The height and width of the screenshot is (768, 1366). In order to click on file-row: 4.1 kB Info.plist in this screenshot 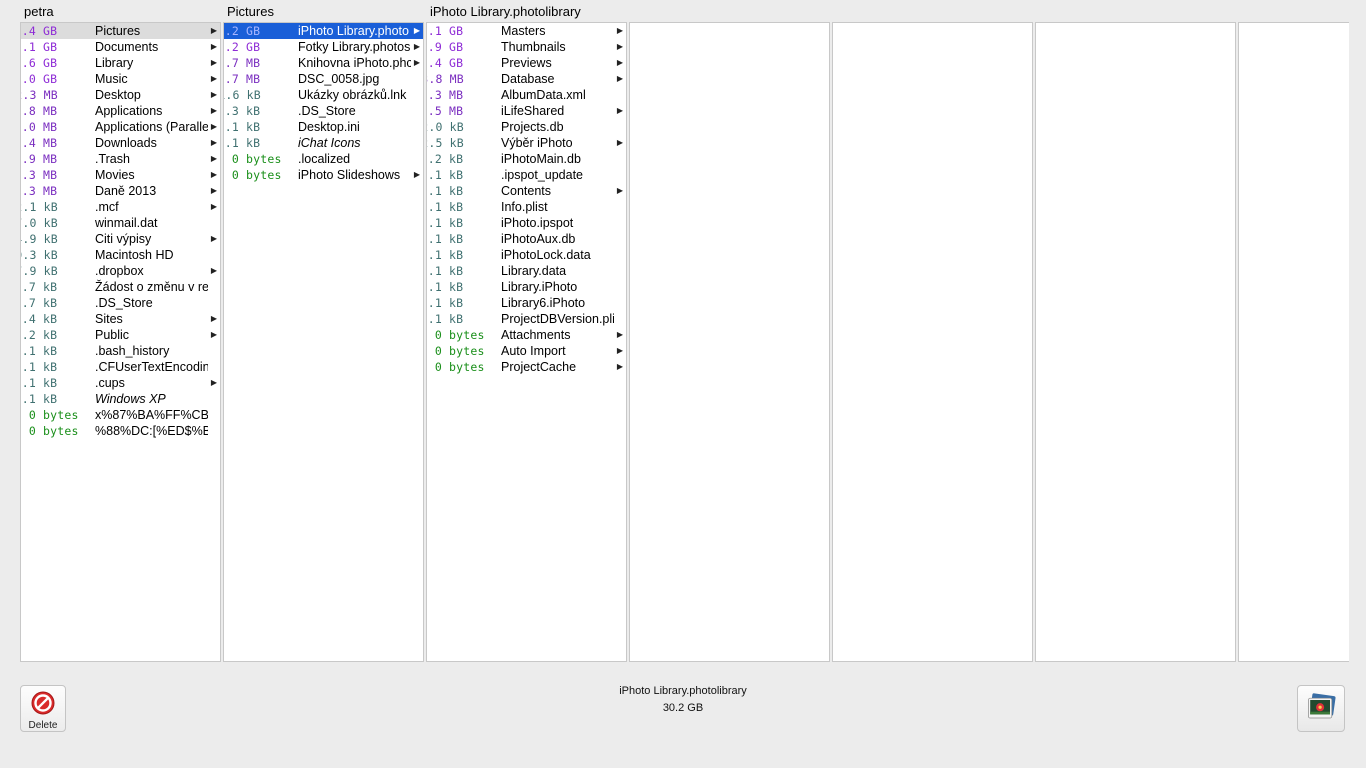, I will do `click(526, 207)`.